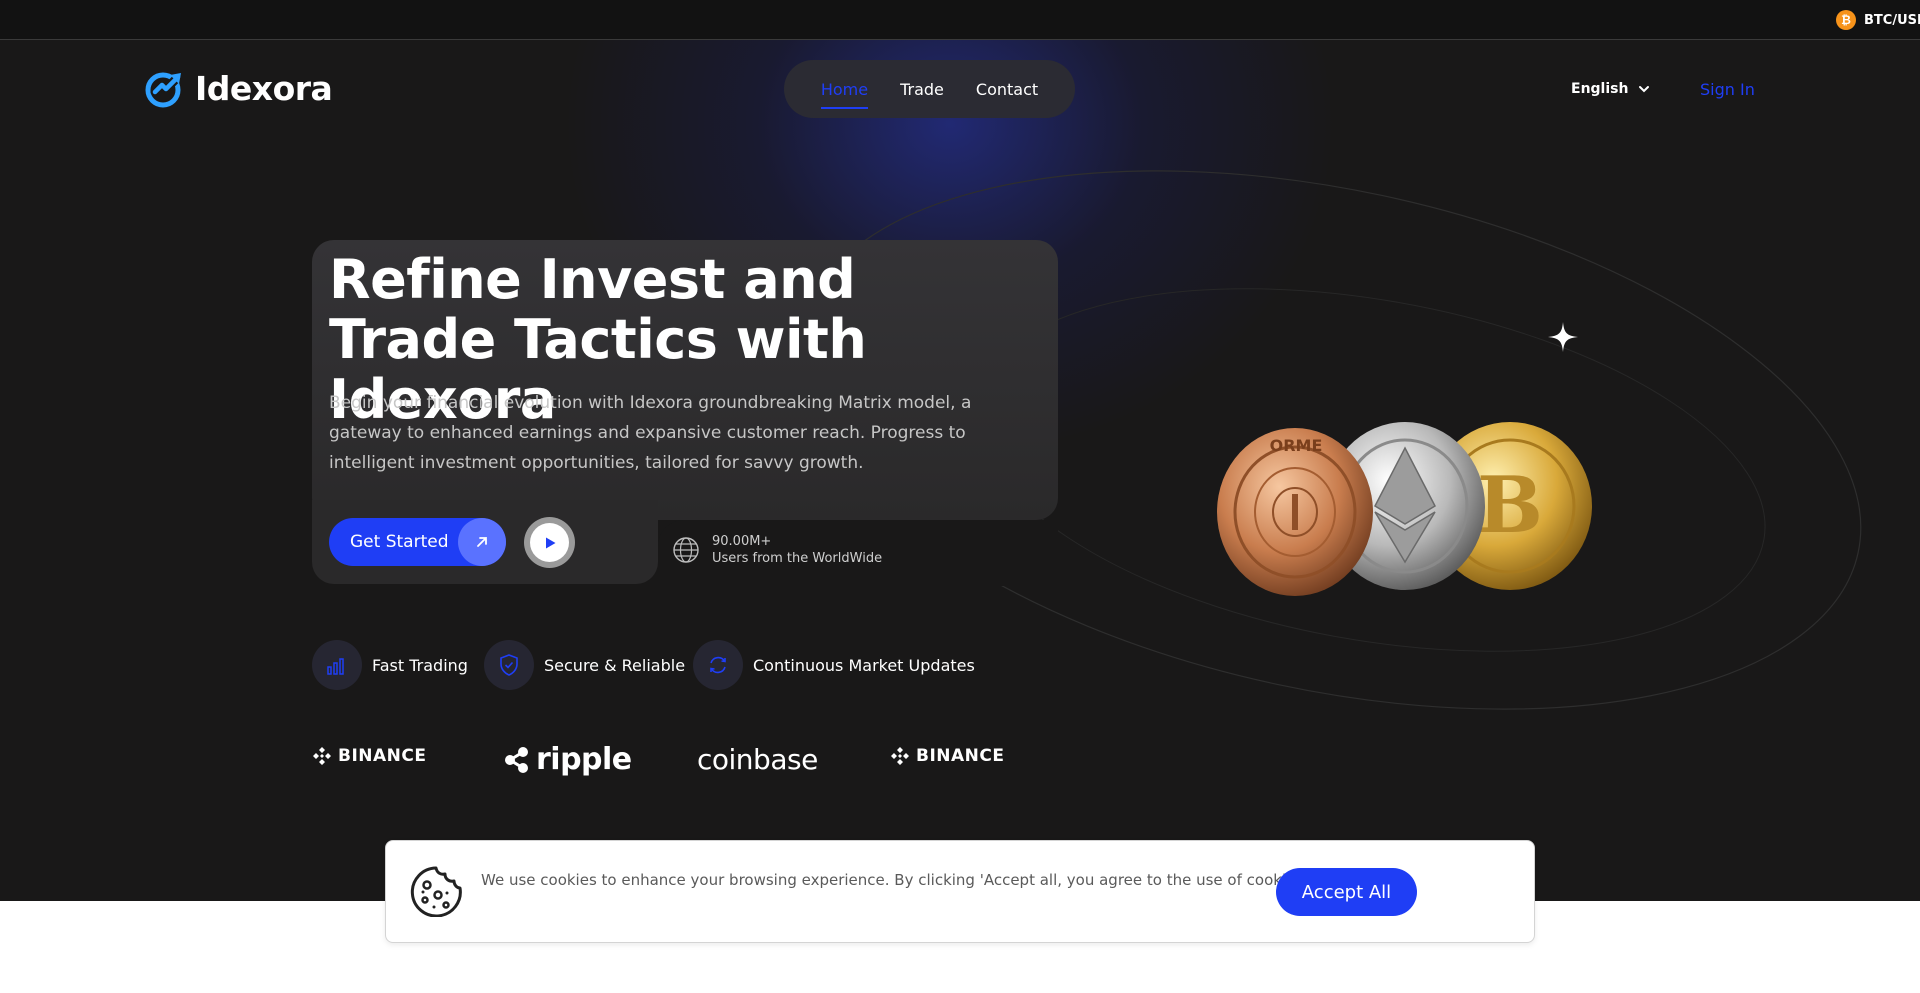 The height and width of the screenshot is (993, 1920). What do you see at coordinates (922, 89) in the screenshot?
I see `nav-item-trade: Trade` at bounding box center [922, 89].